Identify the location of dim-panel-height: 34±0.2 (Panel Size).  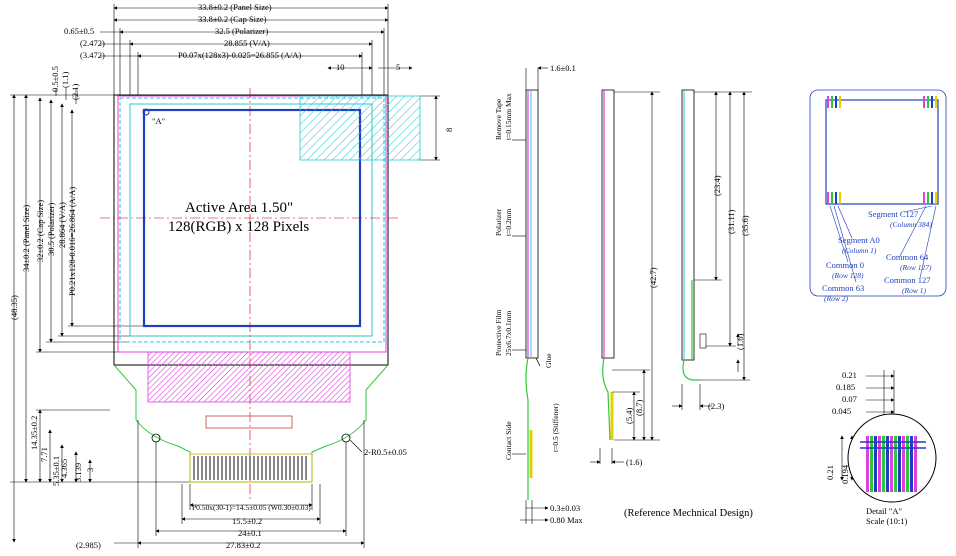
(26, 238).